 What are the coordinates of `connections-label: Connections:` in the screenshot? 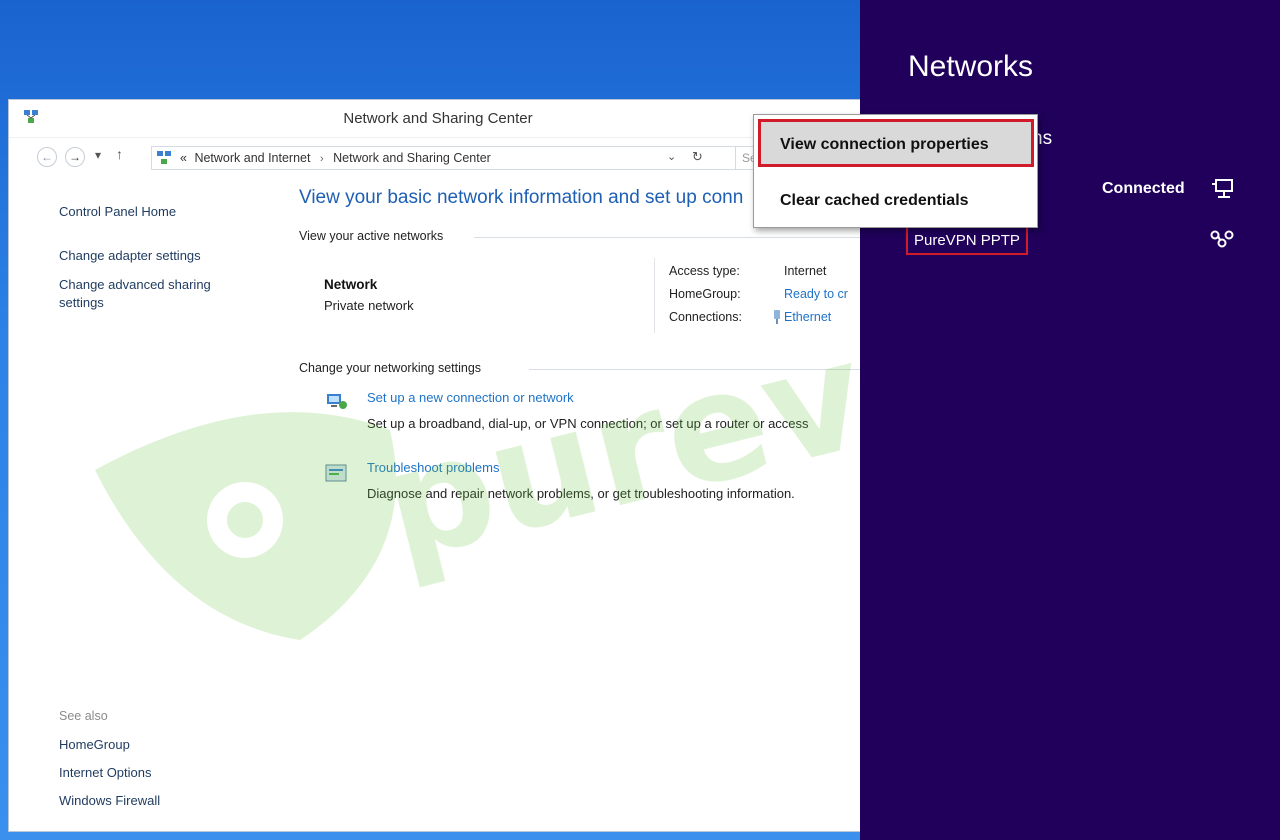 It's located at (705, 317).